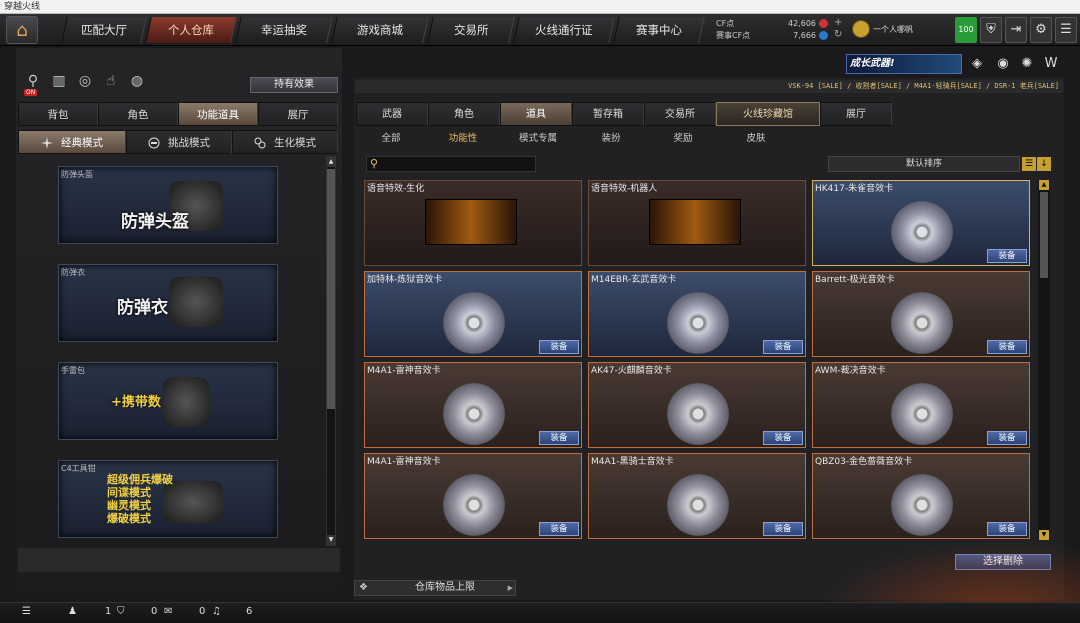 The image size is (1080, 623). I want to click on spin-icon: ✺, so click(1027, 64).